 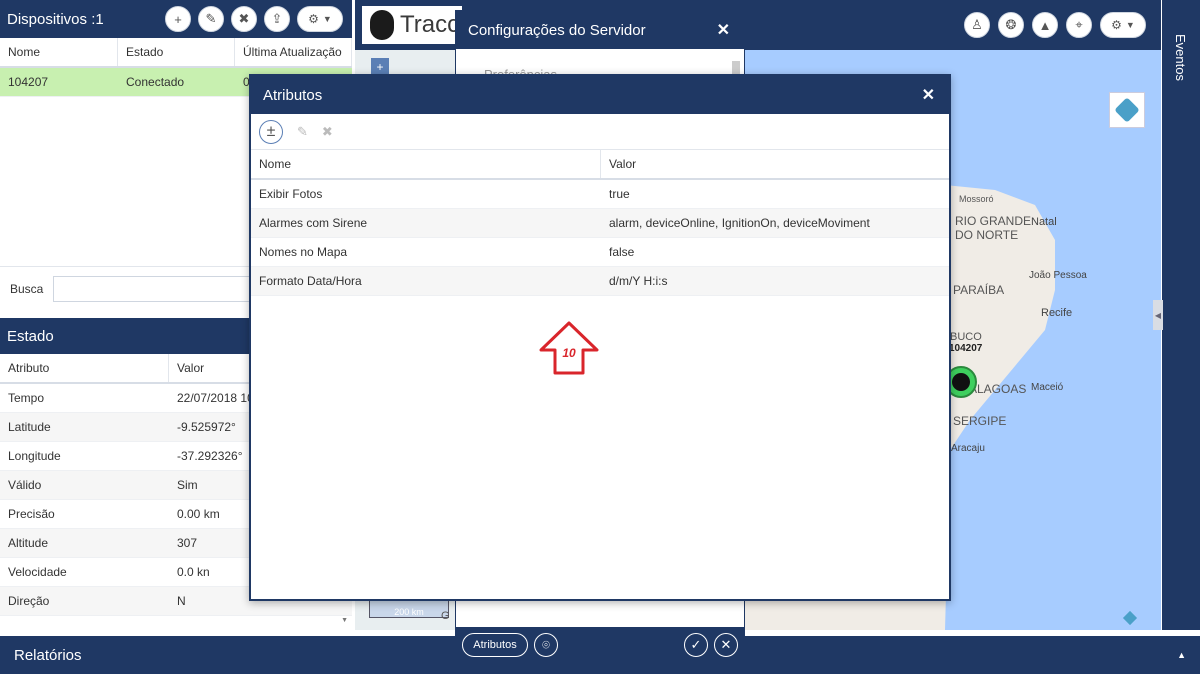 I want to click on traccar-logo-icon, so click(x=382, y=25).